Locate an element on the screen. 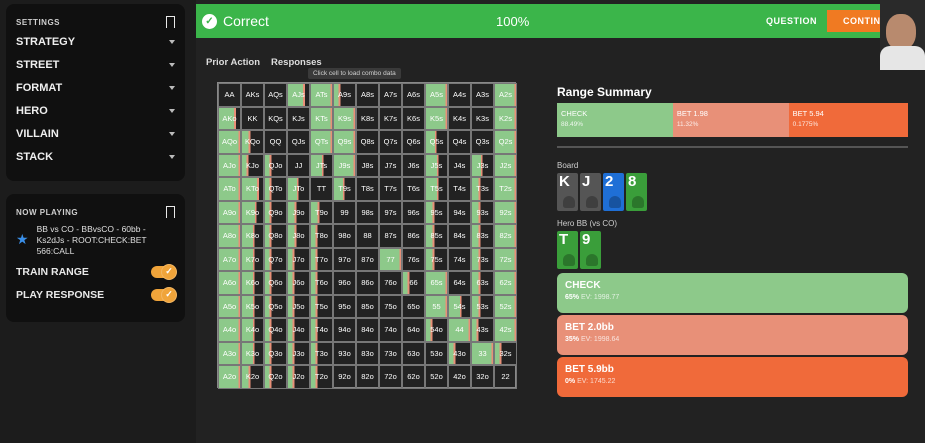 The width and height of the screenshot is (925, 443). grid-cell: 63s is located at coordinates (482, 283).